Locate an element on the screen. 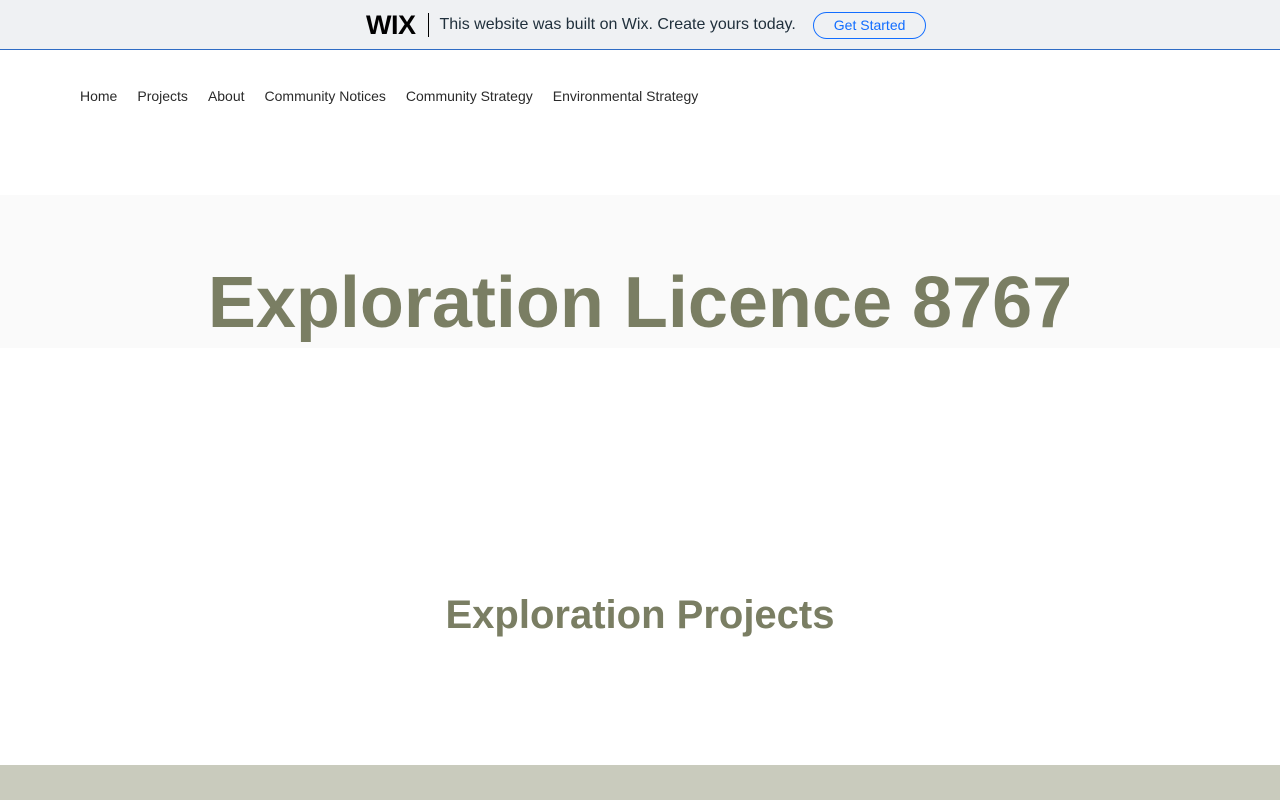 The image size is (1280, 800). footer-band is located at coordinates (640, 782).